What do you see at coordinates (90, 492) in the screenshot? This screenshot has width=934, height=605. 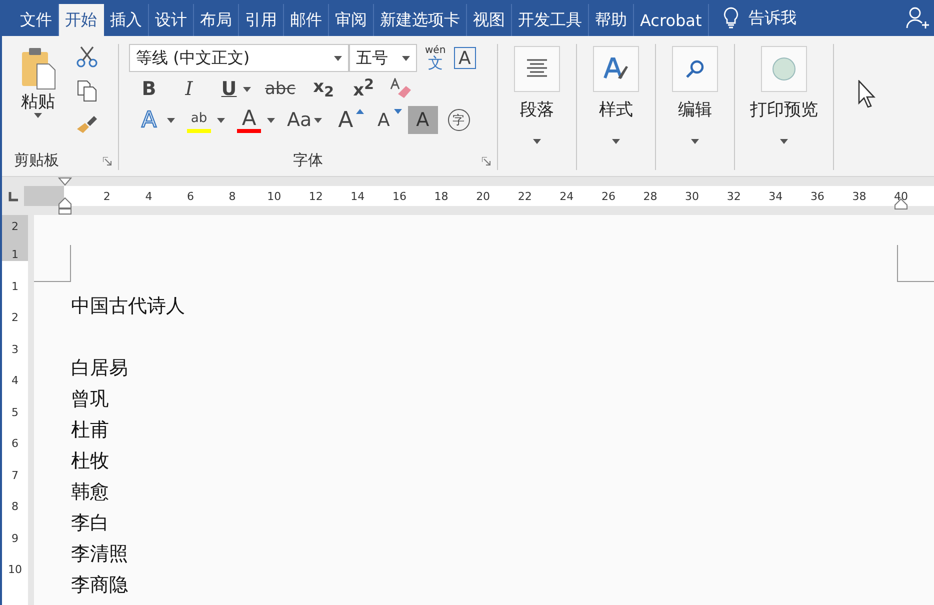 I see `document-line: 韩愈` at bounding box center [90, 492].